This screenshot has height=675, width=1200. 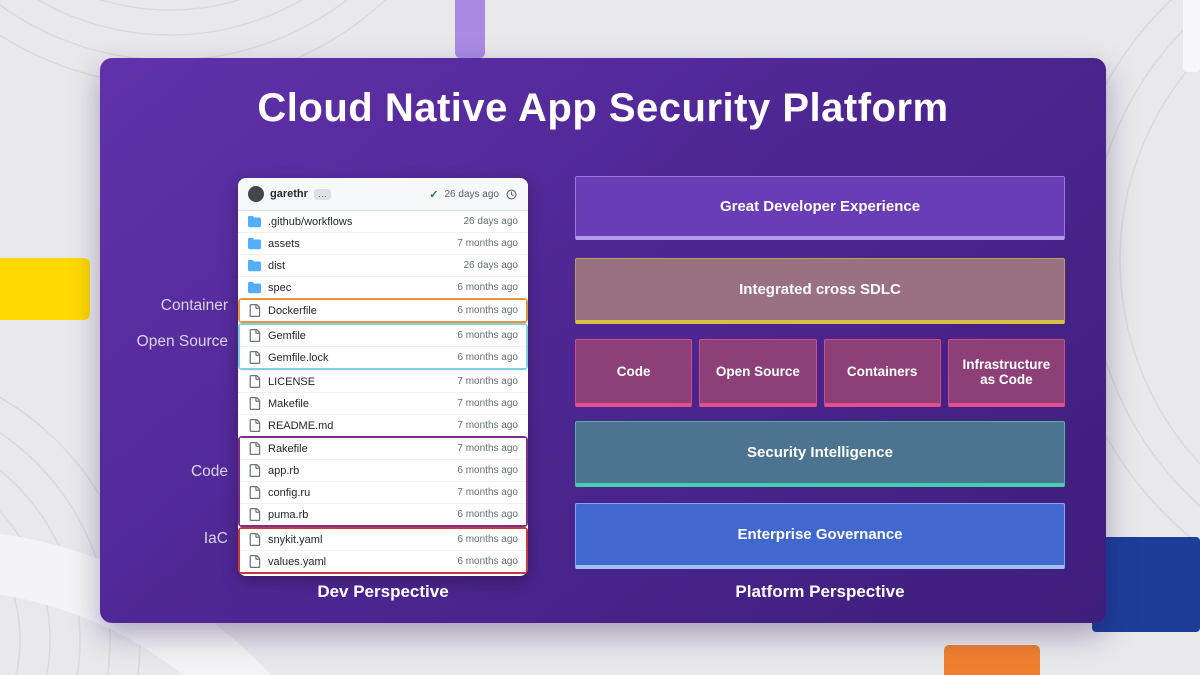 I want to click on file-name: values.yaml, so click(x=359, y=562).